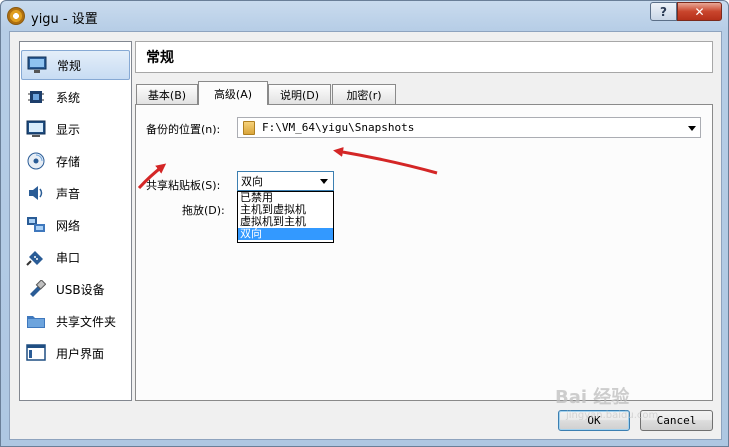  I want to click on sidebar-item-usb: USB设备, so click(75, 289).